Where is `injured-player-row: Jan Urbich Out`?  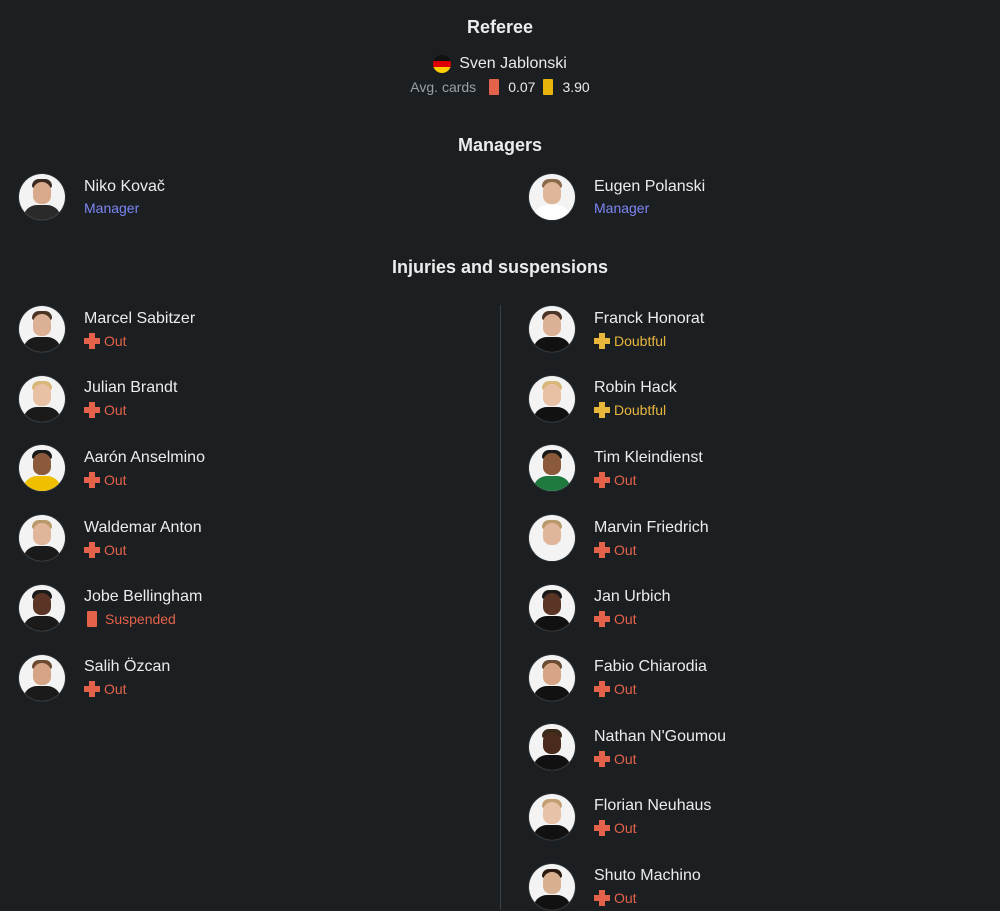 injured-player-row: Jan Urbich Out is located at coordinates (599, 608).